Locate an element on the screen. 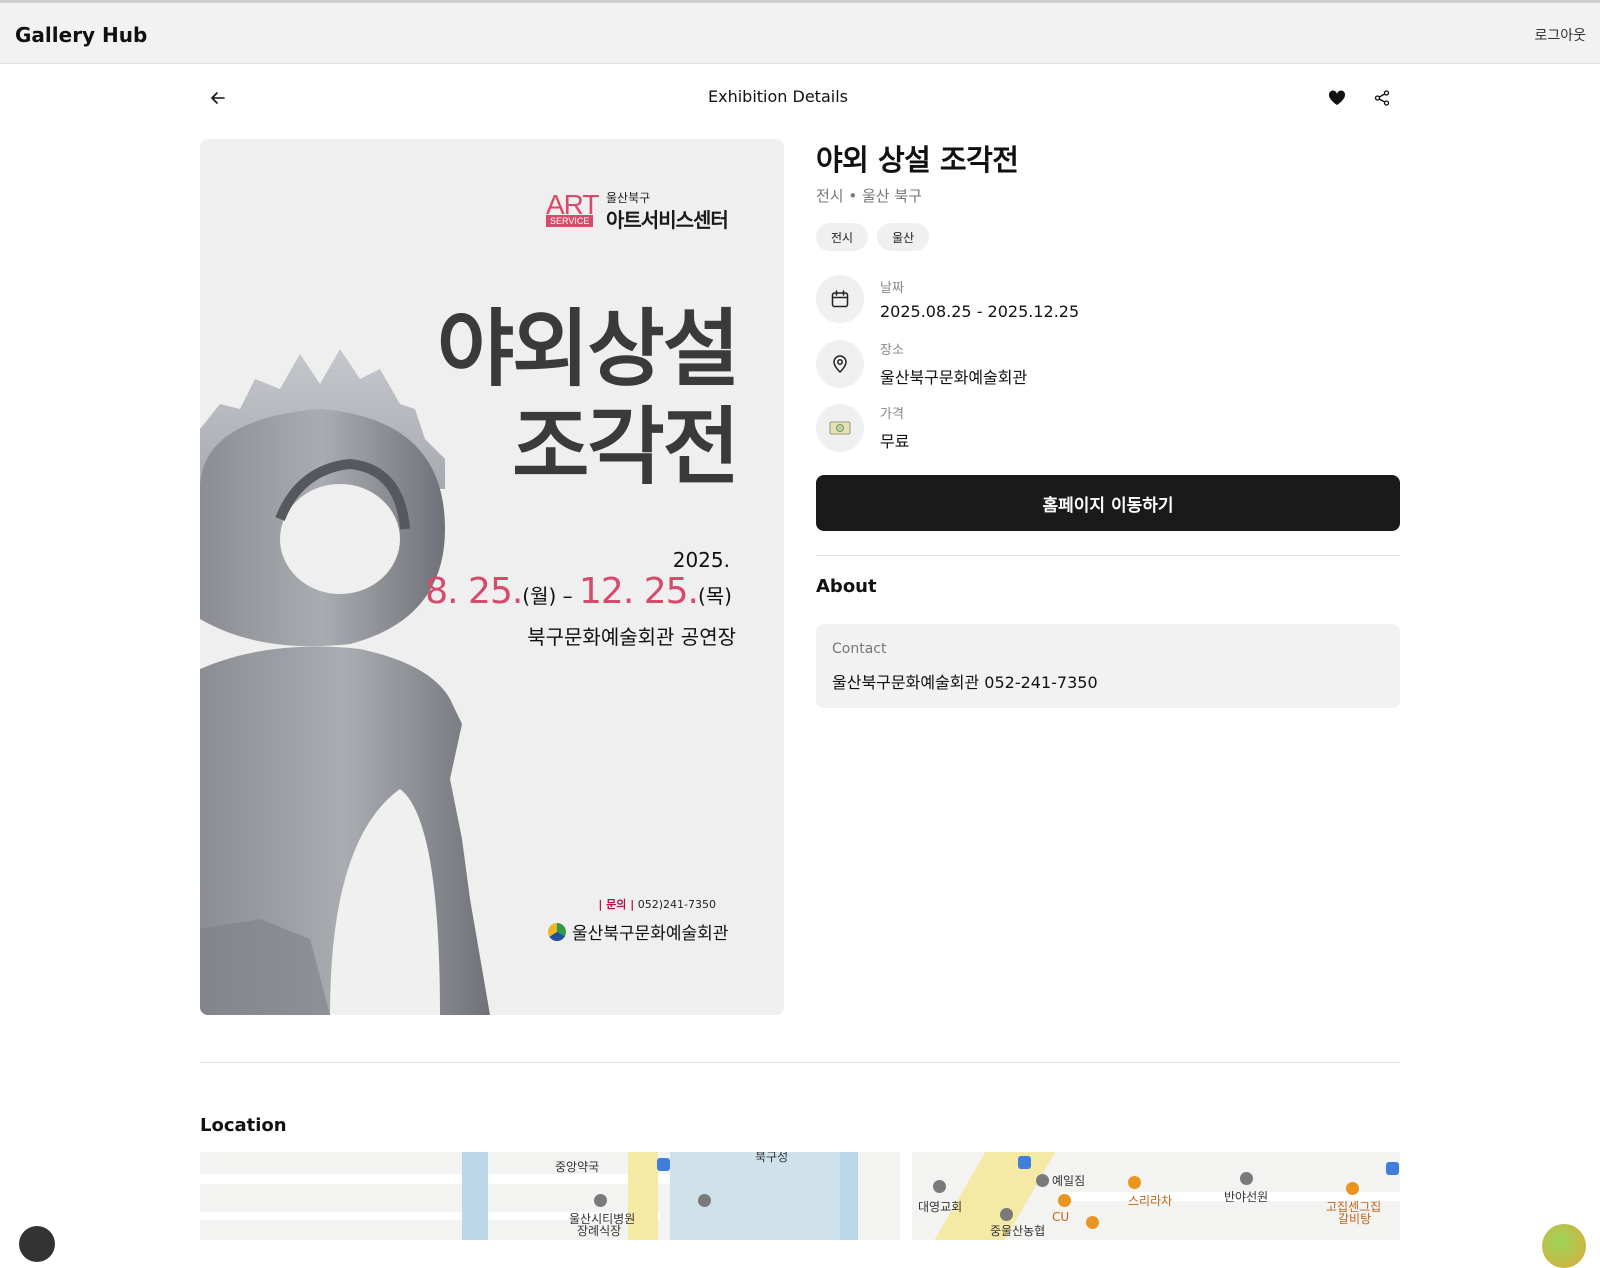  map-label: 반야선원 is located at coordinates (1246, 1197).